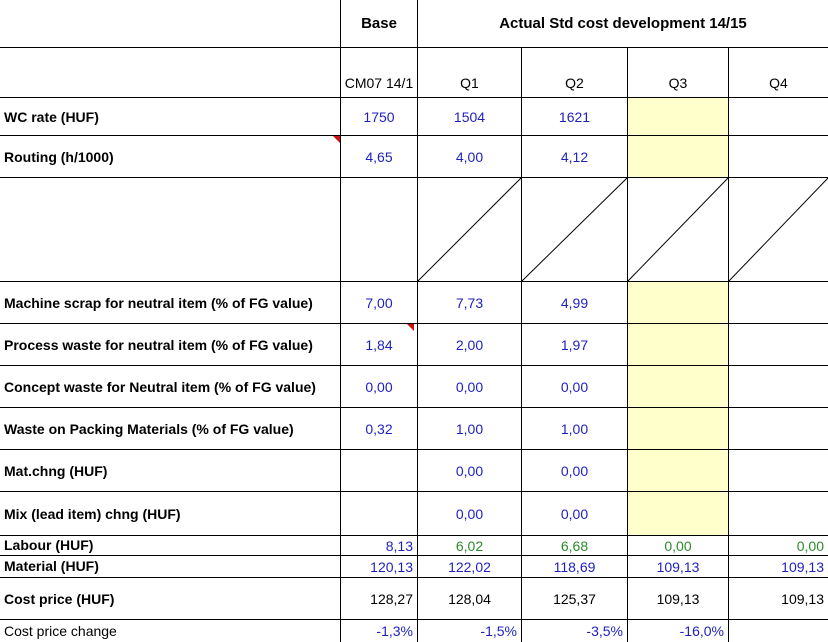 Image resolution: width=828 pixels, height=642 pixels. What do you see at coordinates (575, 514) in the screenshot?
I see `cell-mix-q2: 0,00` at bounding box center [575, 514].